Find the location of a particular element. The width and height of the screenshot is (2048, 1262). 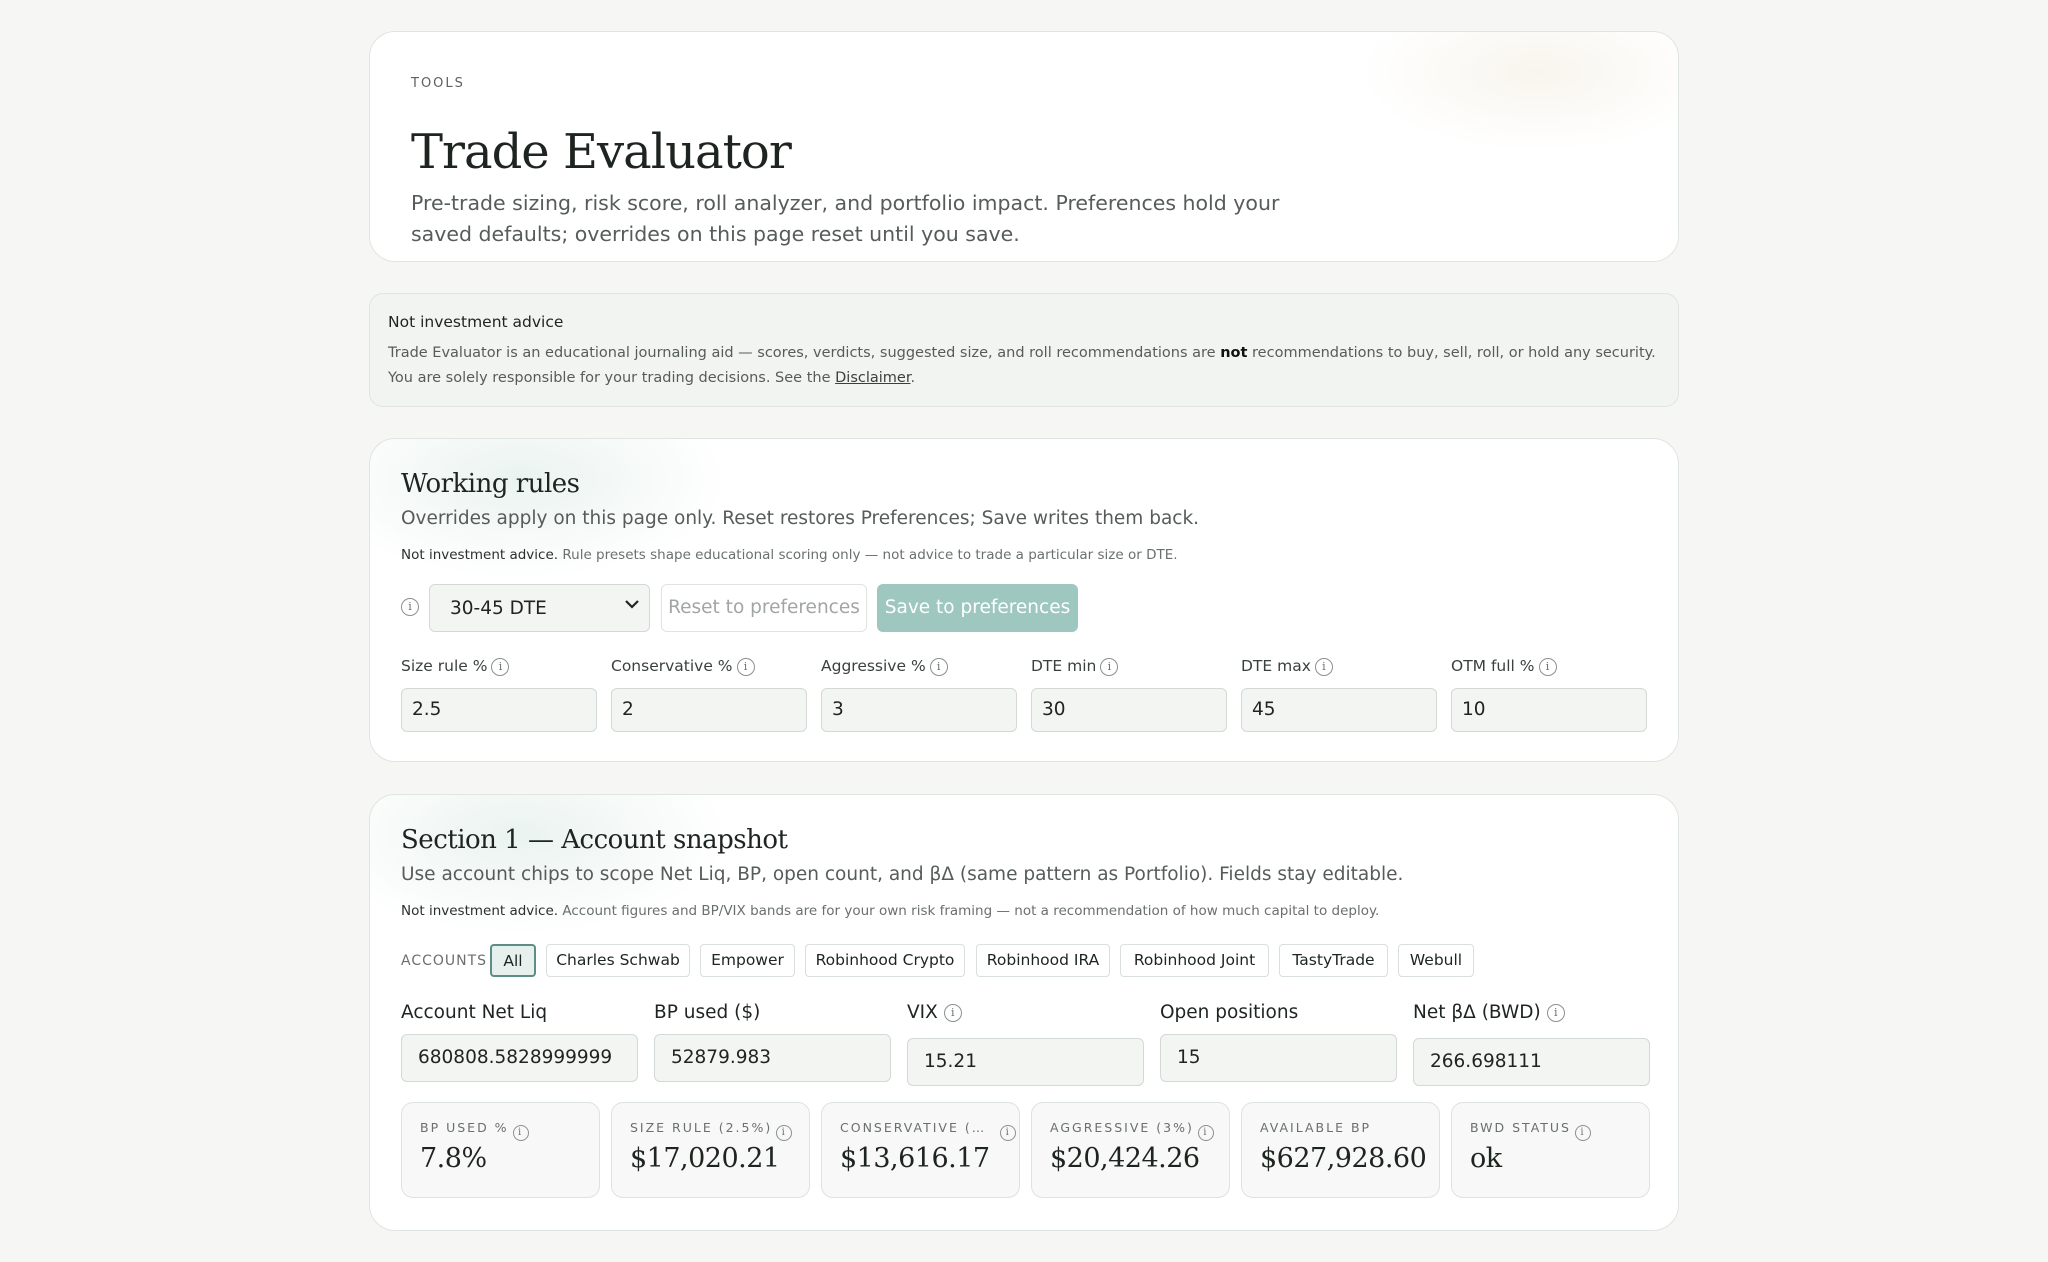

conservative-input: 2 is located at coordinates (709, 710).